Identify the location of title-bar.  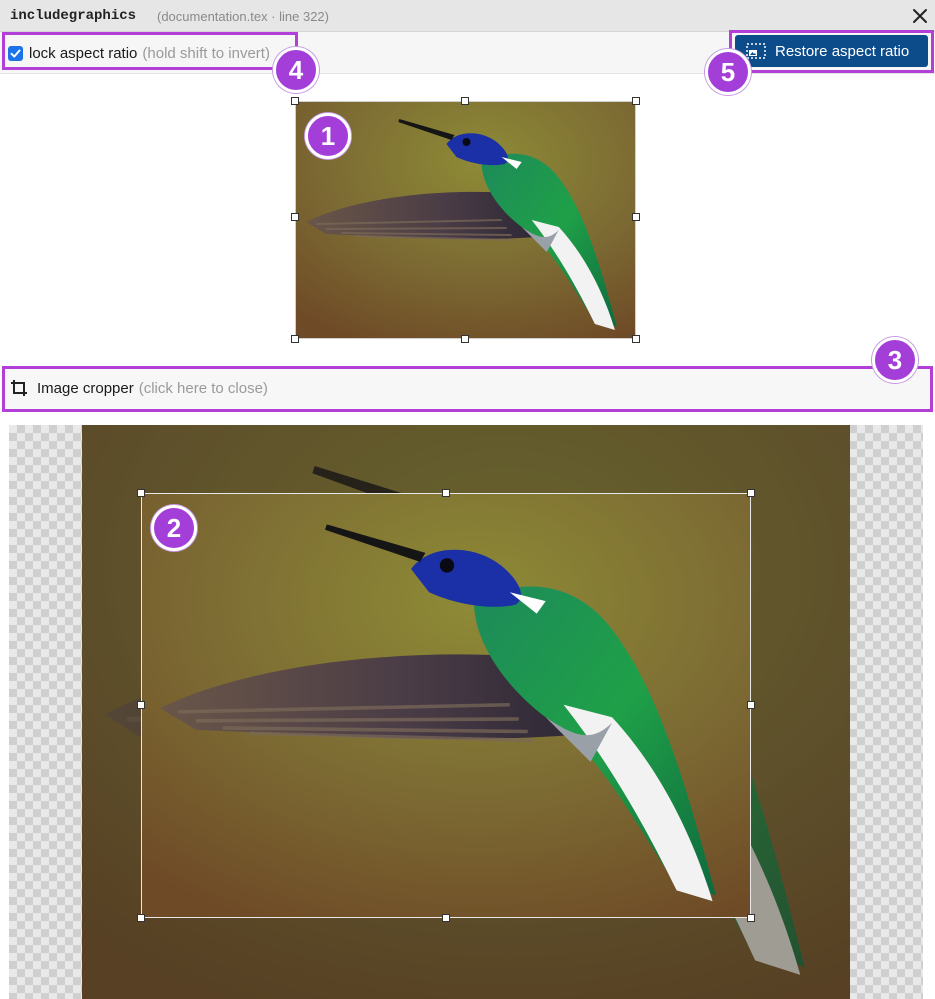
(467, 16).